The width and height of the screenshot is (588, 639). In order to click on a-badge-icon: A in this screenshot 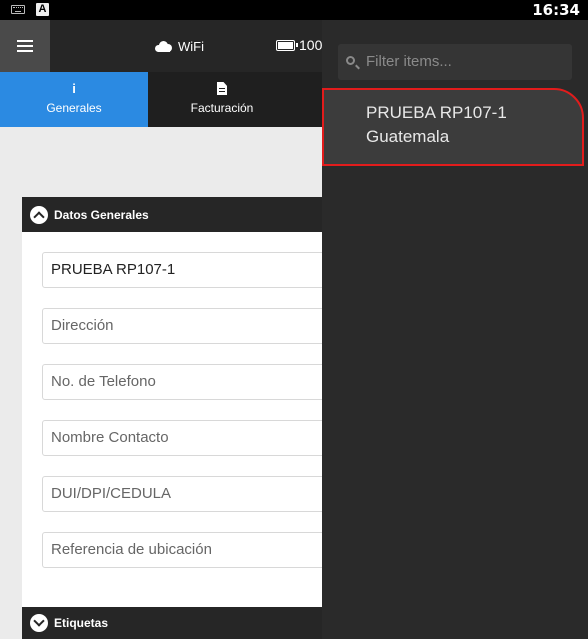, I will do `click(42, 9)`.